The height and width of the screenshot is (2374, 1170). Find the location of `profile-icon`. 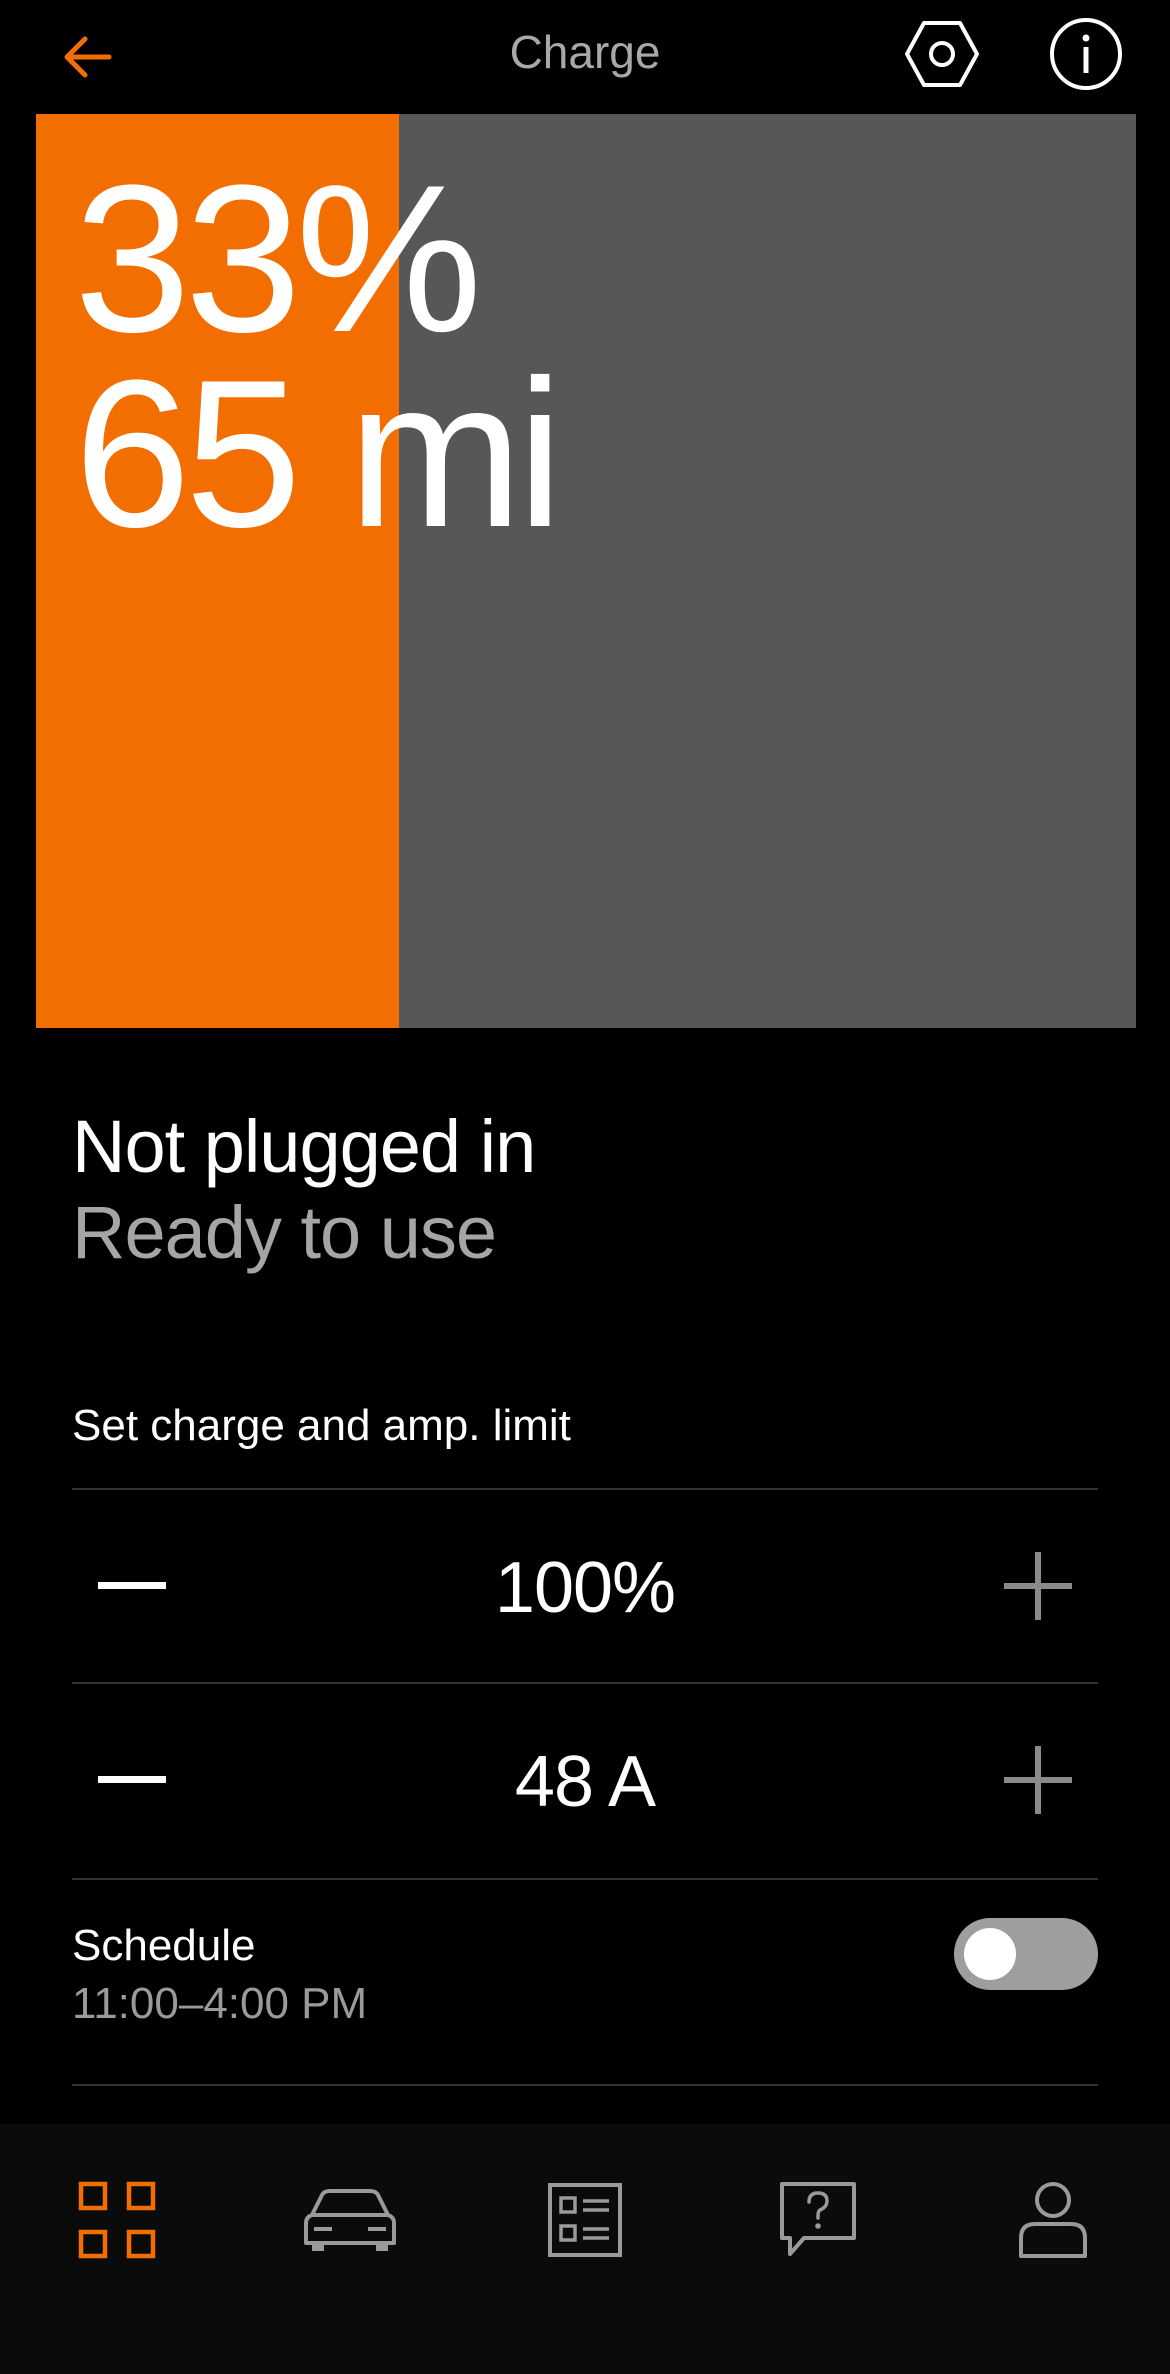

profile-icon is located at coordinates (1053, 2220).